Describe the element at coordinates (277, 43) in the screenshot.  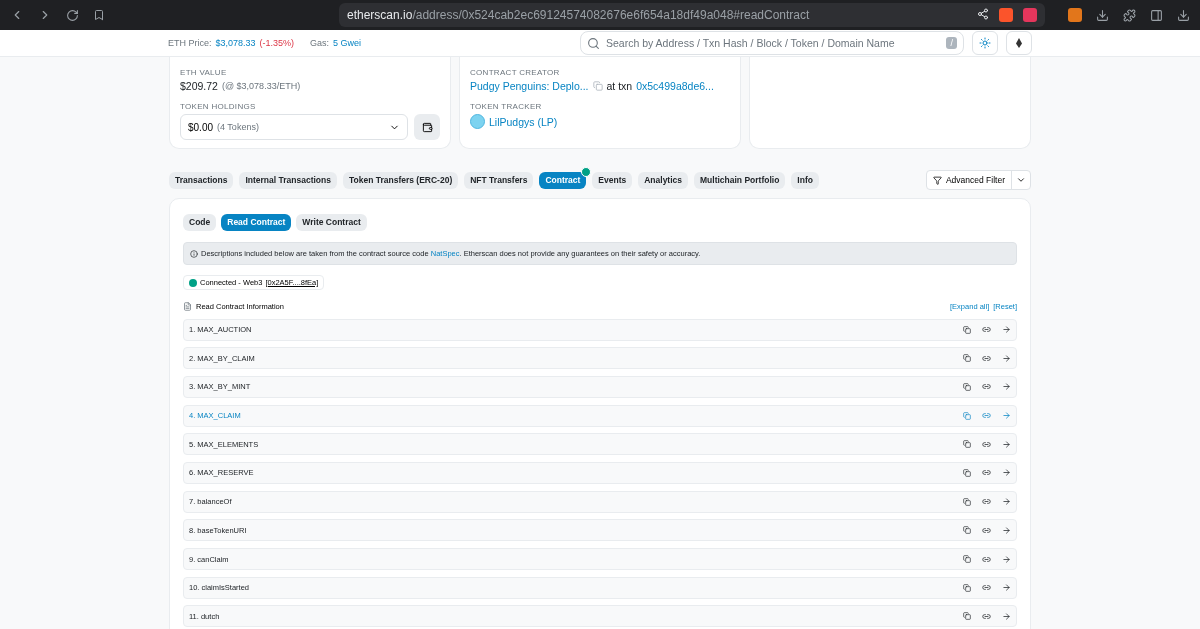
I see `eth-change: (-1.35%)` at that location.